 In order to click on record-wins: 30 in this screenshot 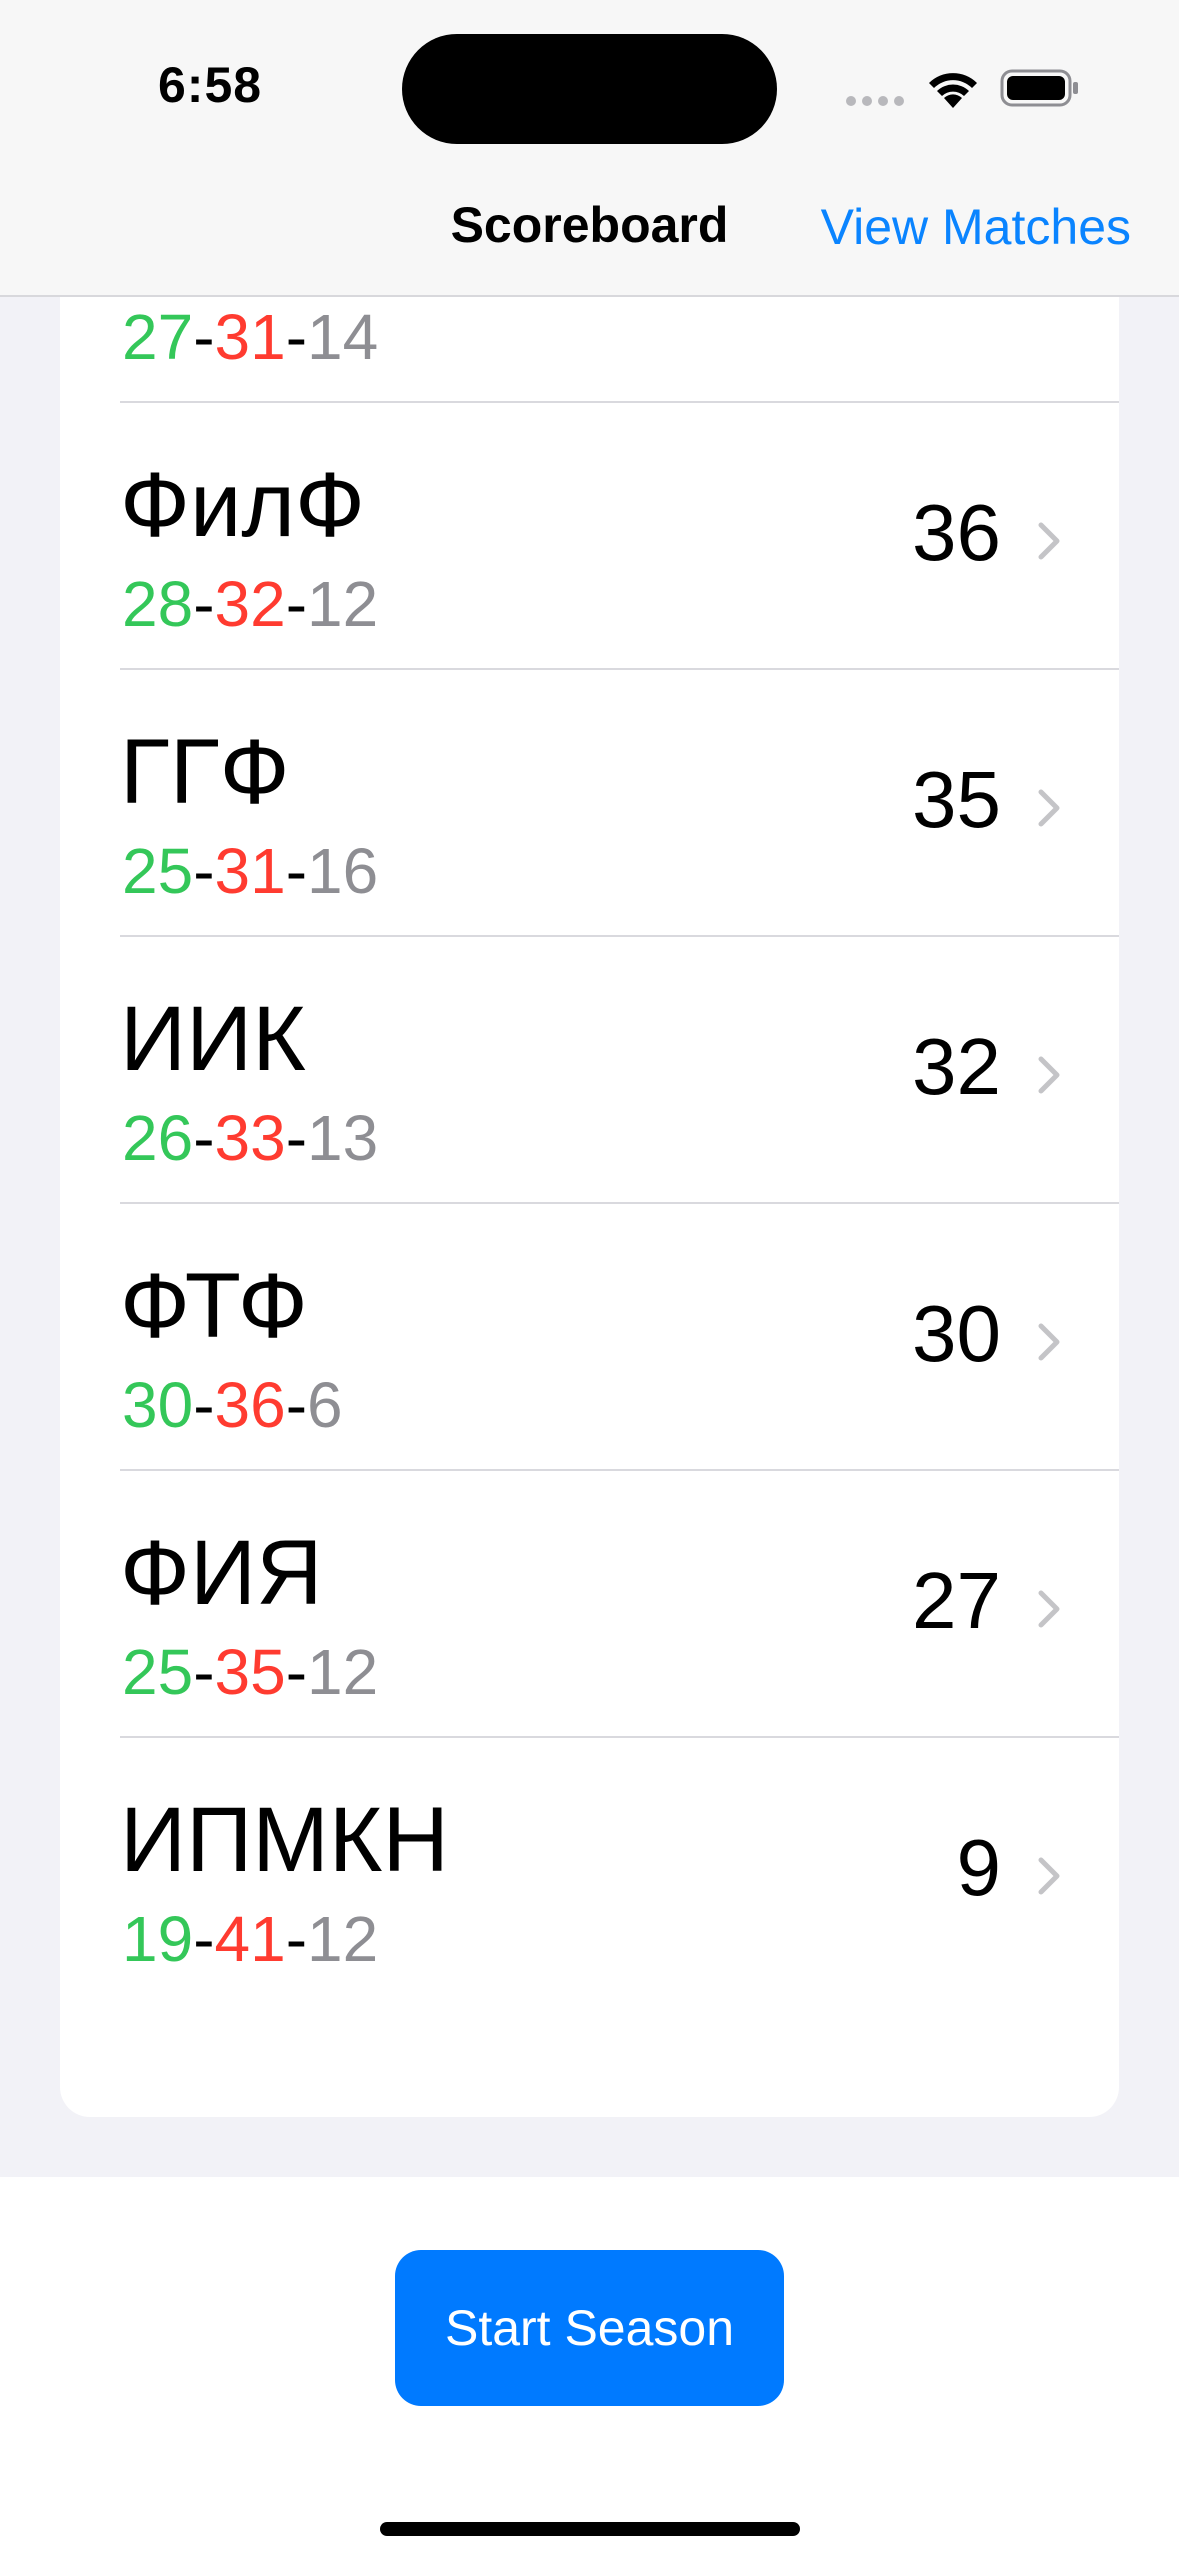, I will do `click(158, 1405)`.